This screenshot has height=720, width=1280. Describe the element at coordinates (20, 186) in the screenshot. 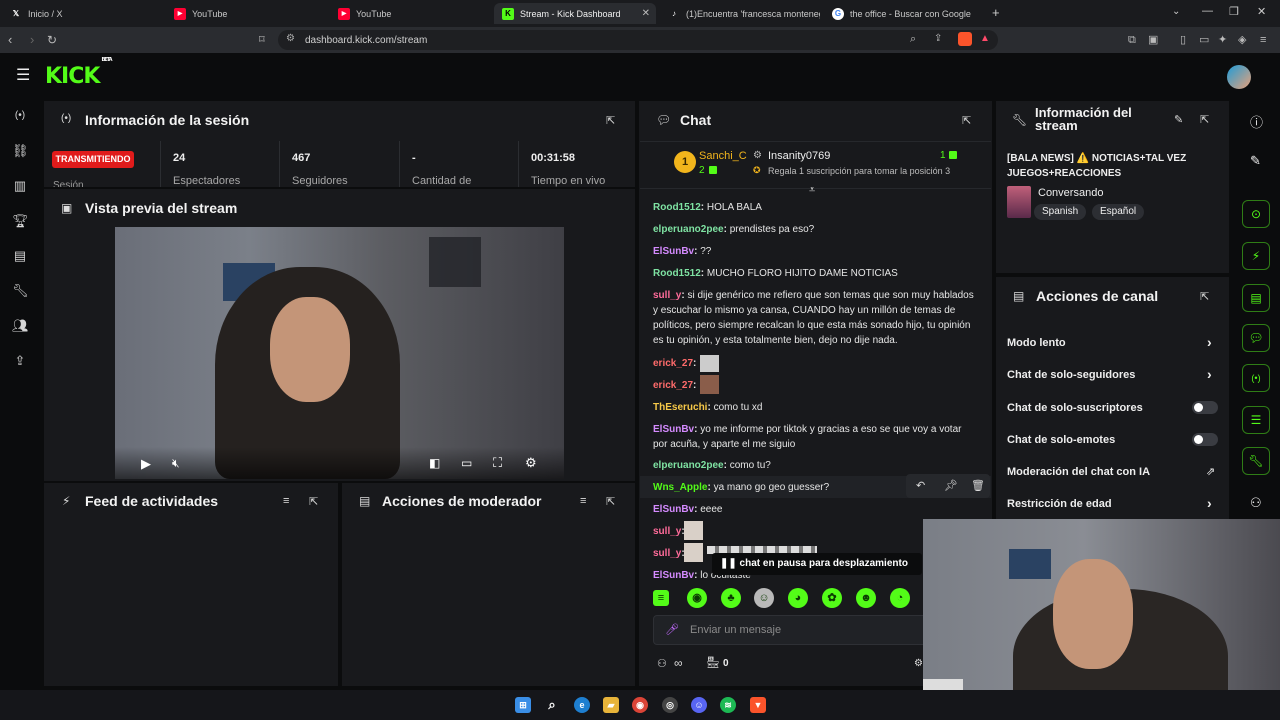

I see `analytics-icon: ▥` at that location.